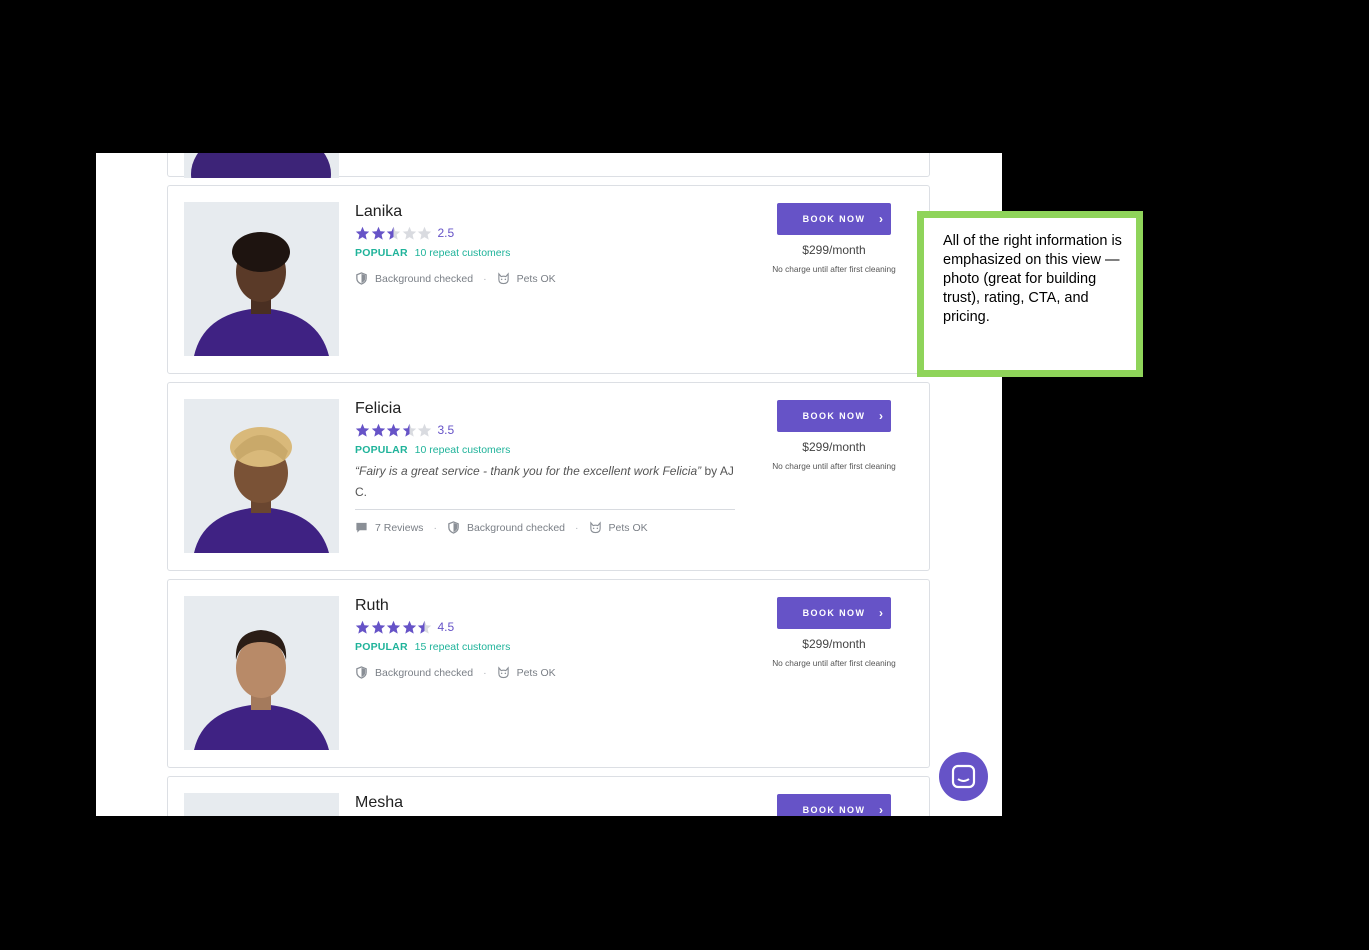 This screenshot has height=950, width=1369. Describe the element at coordinates (548, 796) in the screenshot. I see `cleaner-card-mesha: Mesha BOOK NOW ›` at that location.